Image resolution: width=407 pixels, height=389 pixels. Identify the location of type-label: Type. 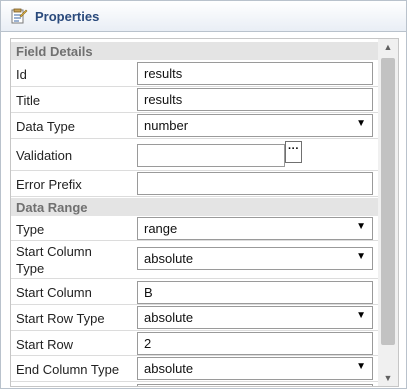
(30, 229).